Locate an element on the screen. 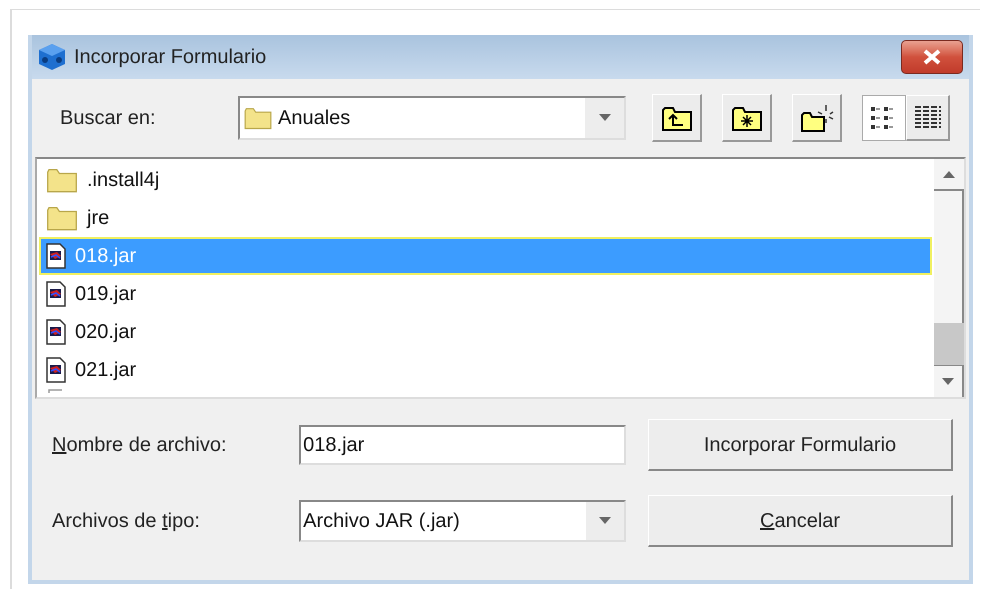  file-item: jre is located at coordinates (485, 218).